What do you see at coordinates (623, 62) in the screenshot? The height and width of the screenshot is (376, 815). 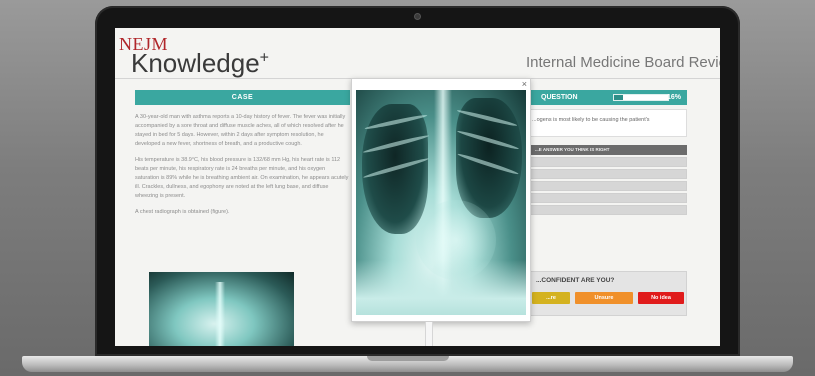 I see `page-title: Internal Medicine Board Review` at bounding box center [623, 62].